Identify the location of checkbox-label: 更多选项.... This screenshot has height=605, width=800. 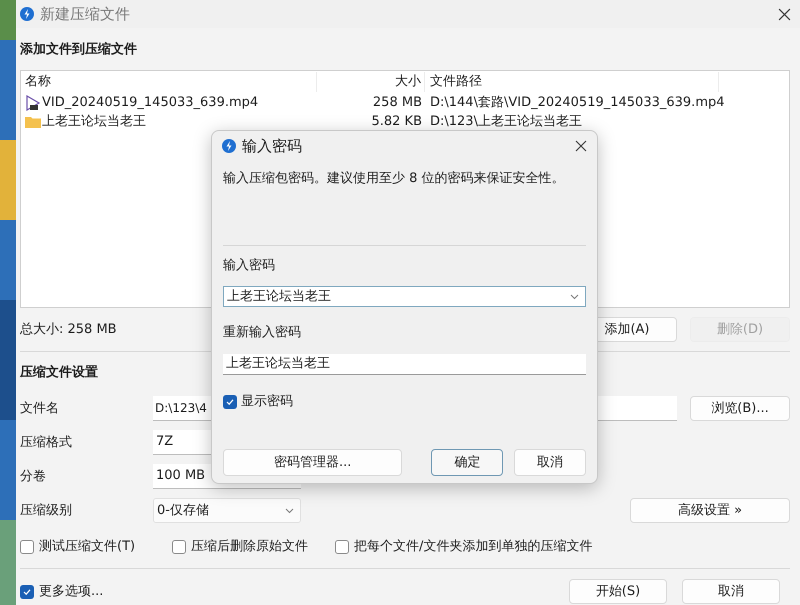
(71, 591).